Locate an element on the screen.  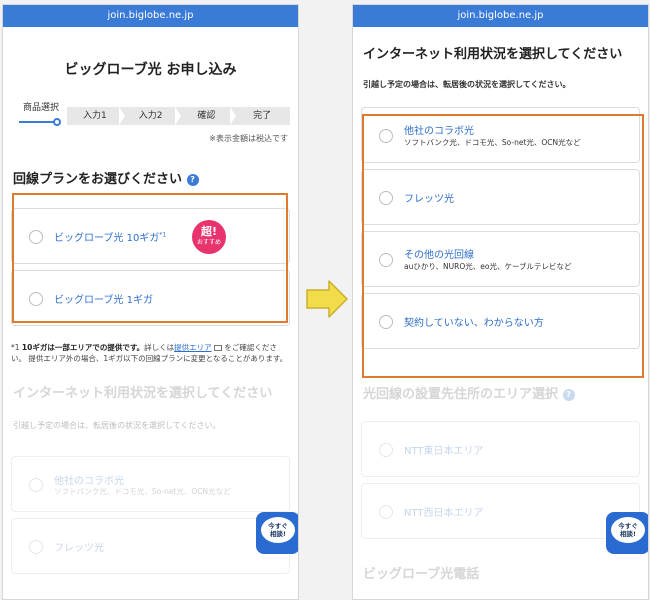
area-section-title-text: 光回線の設置先住所のエリア選択 is located at coordinates (461, 394).